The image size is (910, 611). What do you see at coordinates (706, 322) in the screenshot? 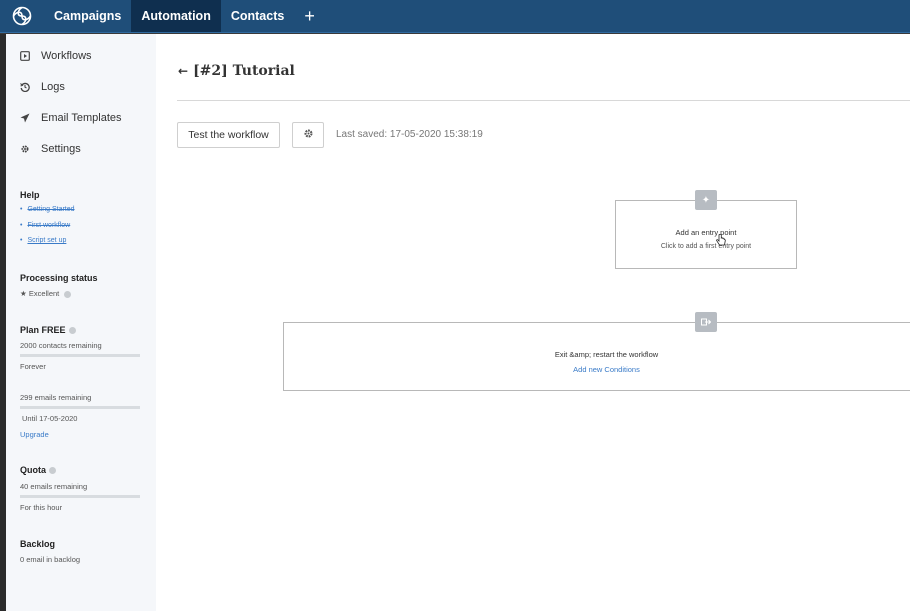
I see `exit-icon` at bounding box center [706, 322].